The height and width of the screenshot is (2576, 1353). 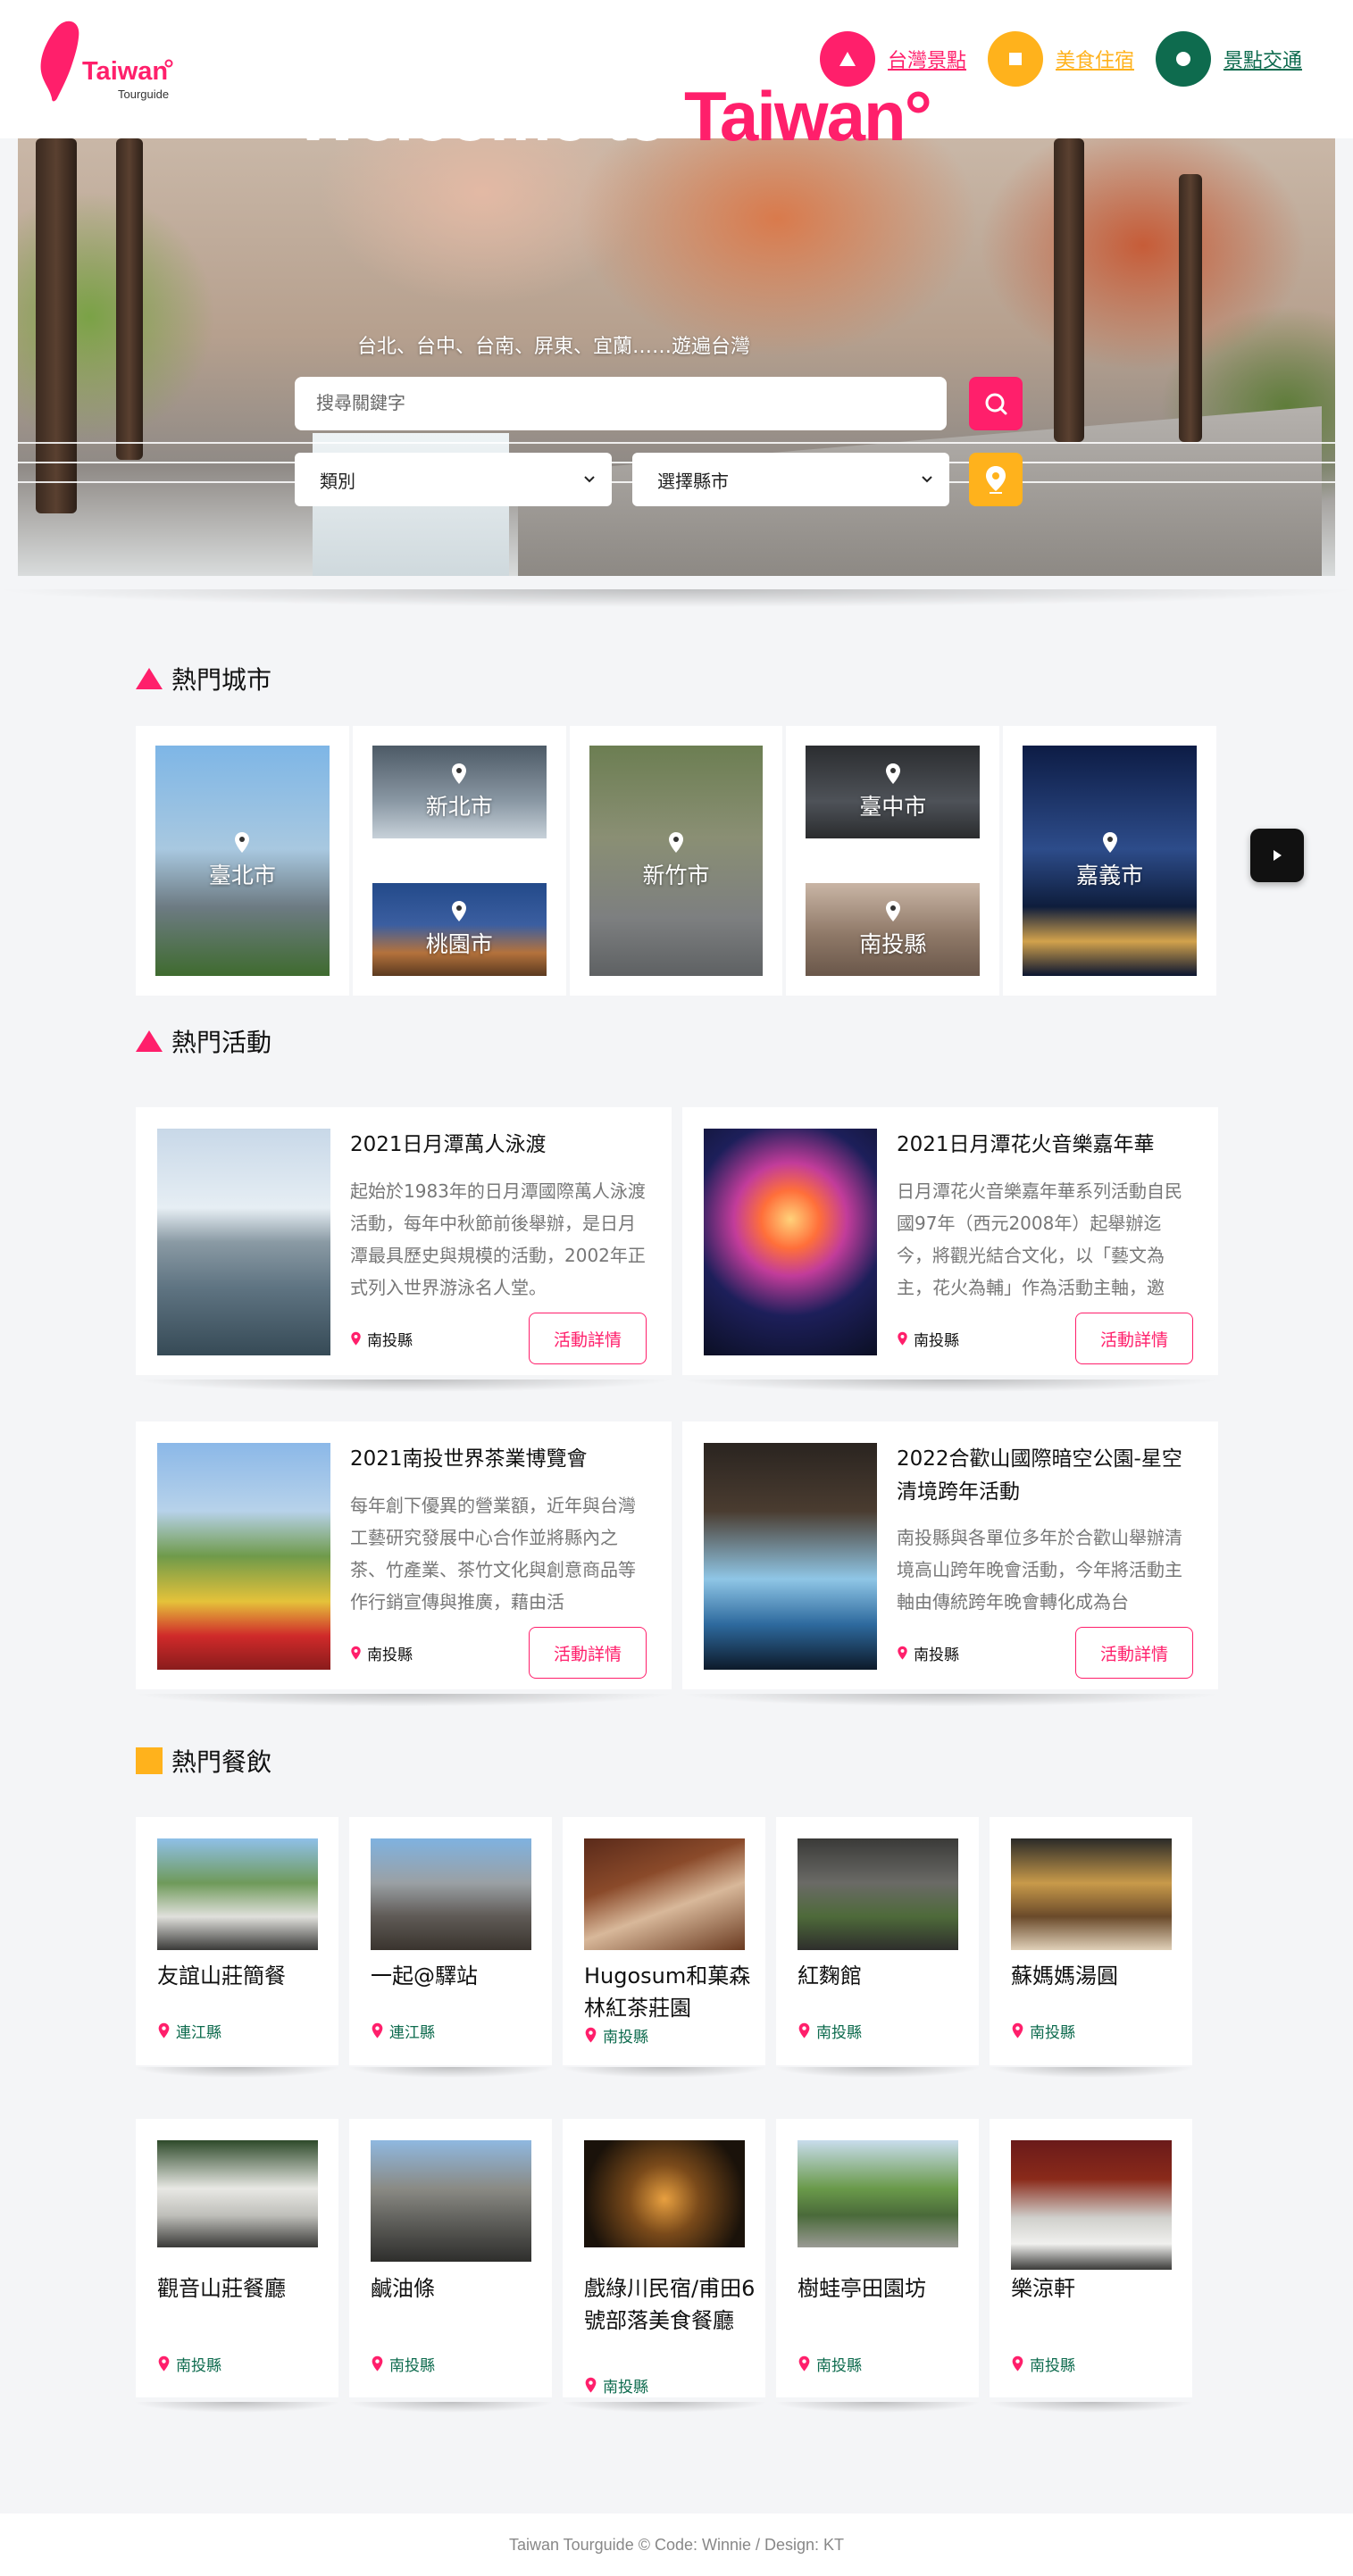 I want to click on city-tile: 嘉義市, so click(x=1110, y=861).